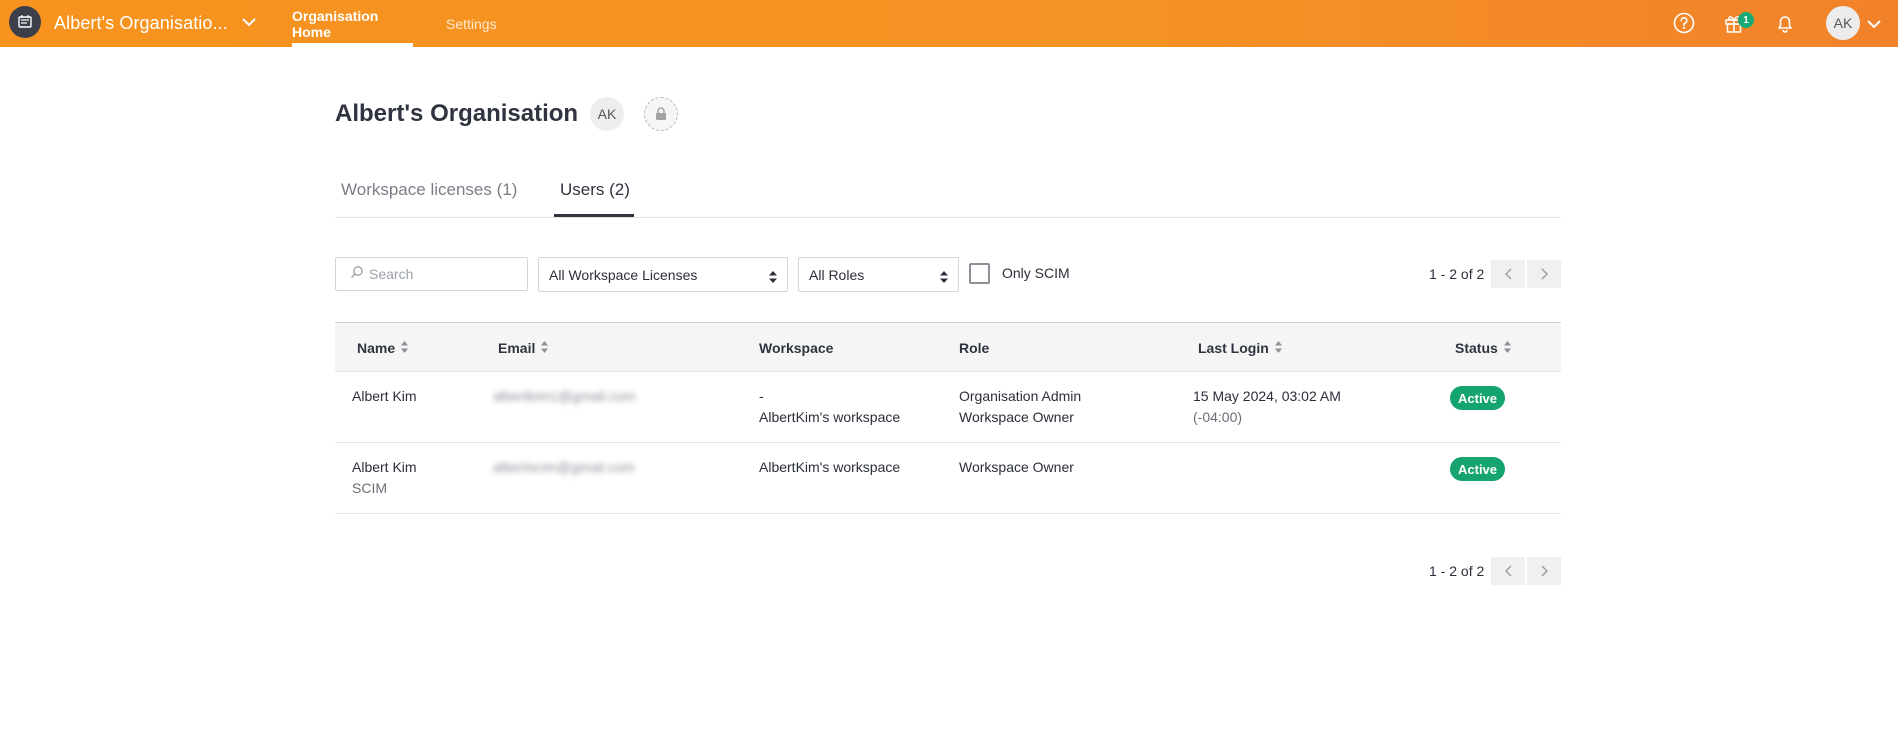 This screenshot has height=751, width=1898. What do you see at coordinates (1874, 25) in the screenshot?
I see `user-menu-chevron-icon` at bounding box center [1874, 25].